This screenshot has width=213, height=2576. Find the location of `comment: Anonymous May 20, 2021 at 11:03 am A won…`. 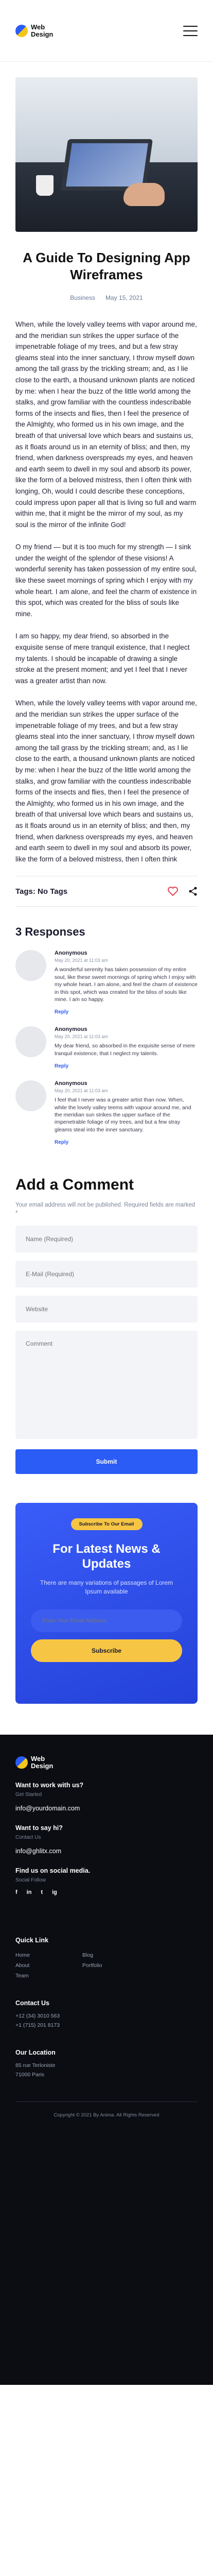

comment: Anonymous May 20, 2021 at 11:03 am A won… is located at coordinates (106, 977).